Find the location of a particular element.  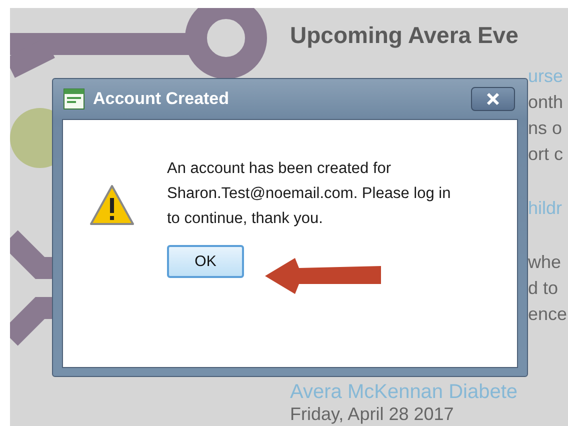

warning-icon is located at coordinates (112, 205).